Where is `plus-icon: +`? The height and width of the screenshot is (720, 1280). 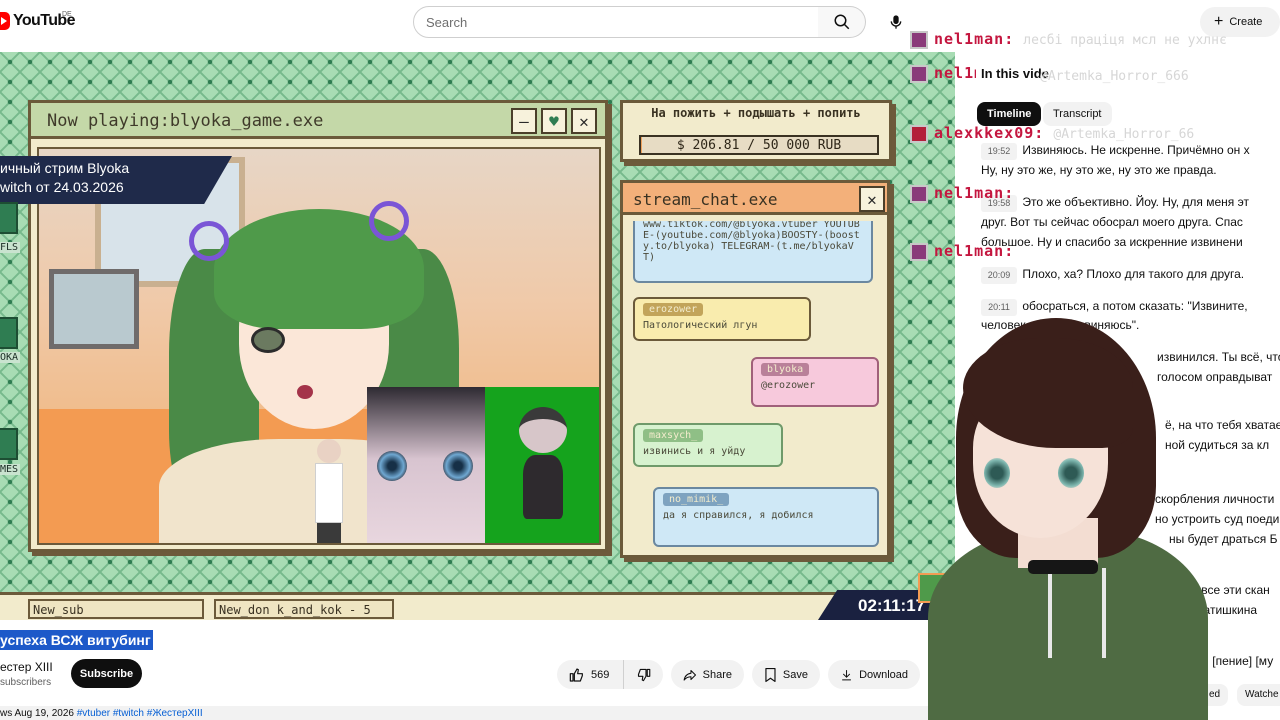 plus-icon: + is located at coordinates (1219, 21).